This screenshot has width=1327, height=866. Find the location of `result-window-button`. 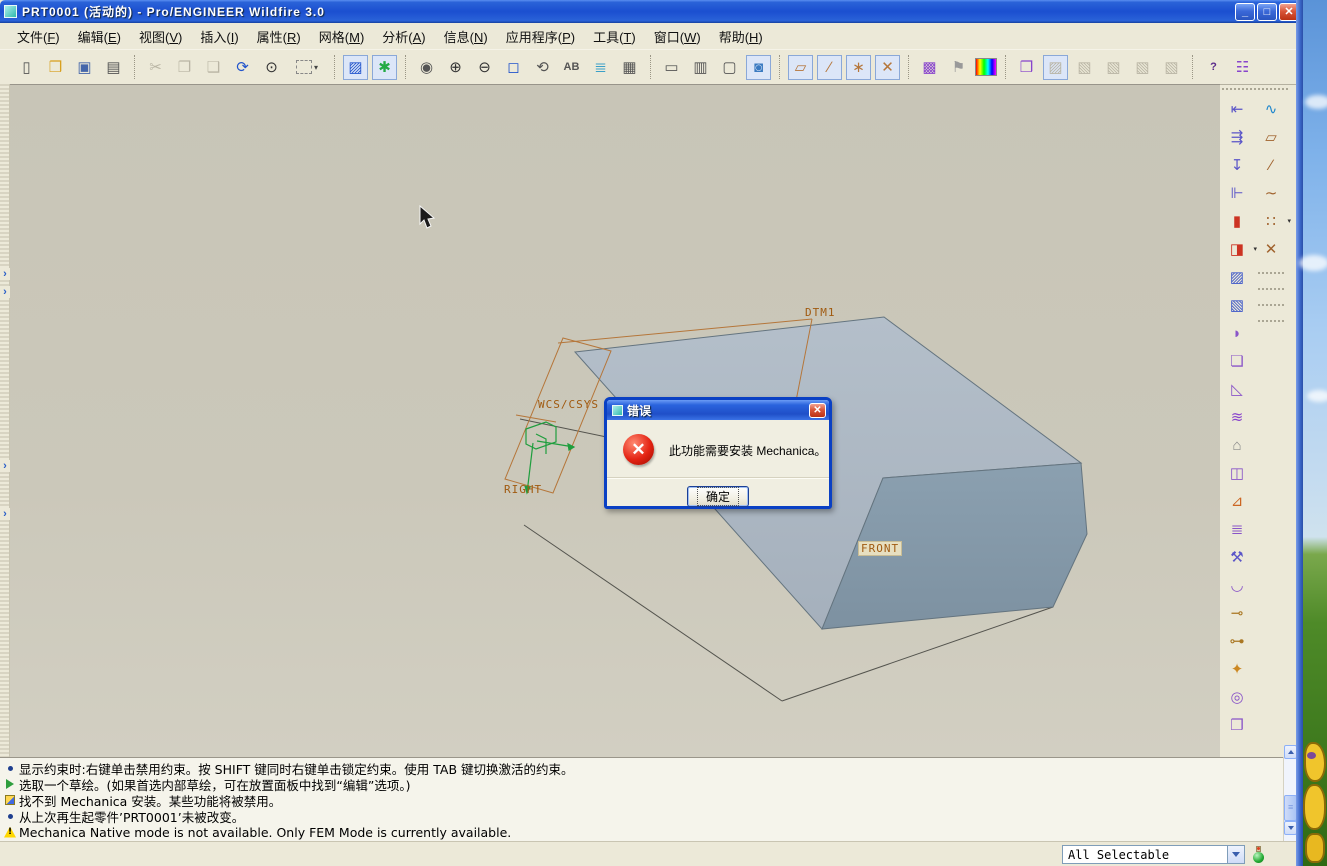

result-window-button is located at coordinates (986, 67).